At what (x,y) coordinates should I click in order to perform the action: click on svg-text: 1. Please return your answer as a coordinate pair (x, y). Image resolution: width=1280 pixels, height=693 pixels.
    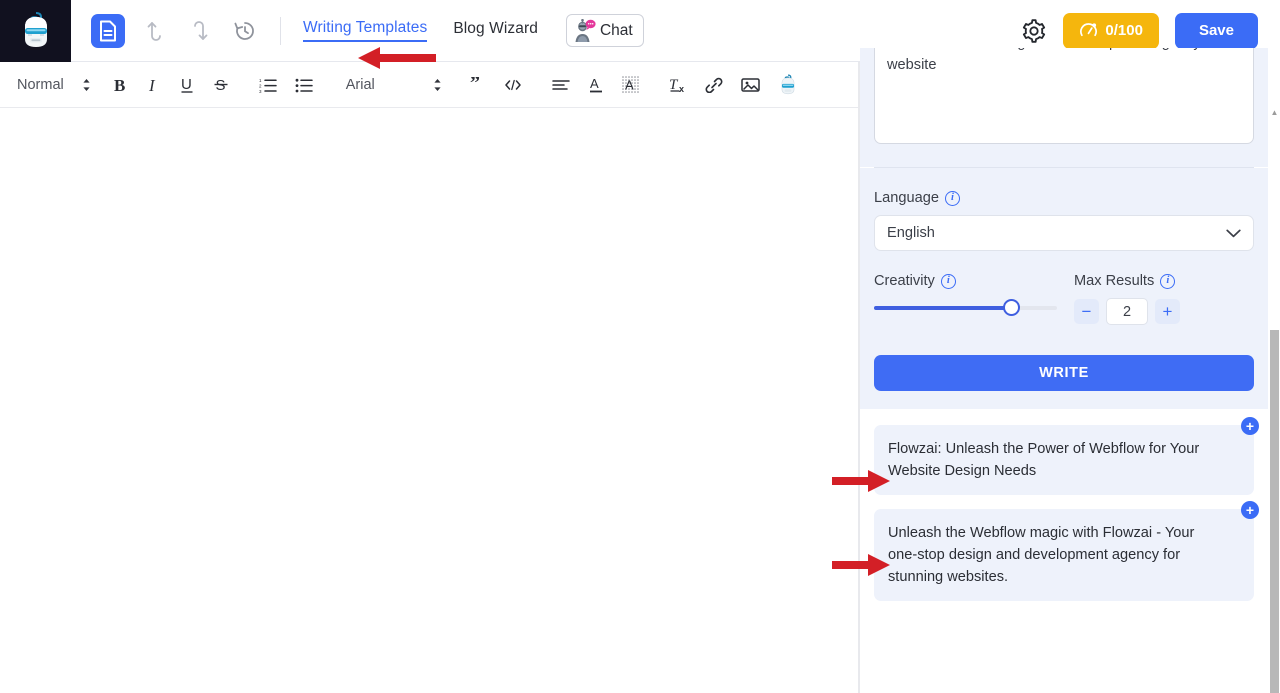
    Looking at the image, I should click on (260, 80).